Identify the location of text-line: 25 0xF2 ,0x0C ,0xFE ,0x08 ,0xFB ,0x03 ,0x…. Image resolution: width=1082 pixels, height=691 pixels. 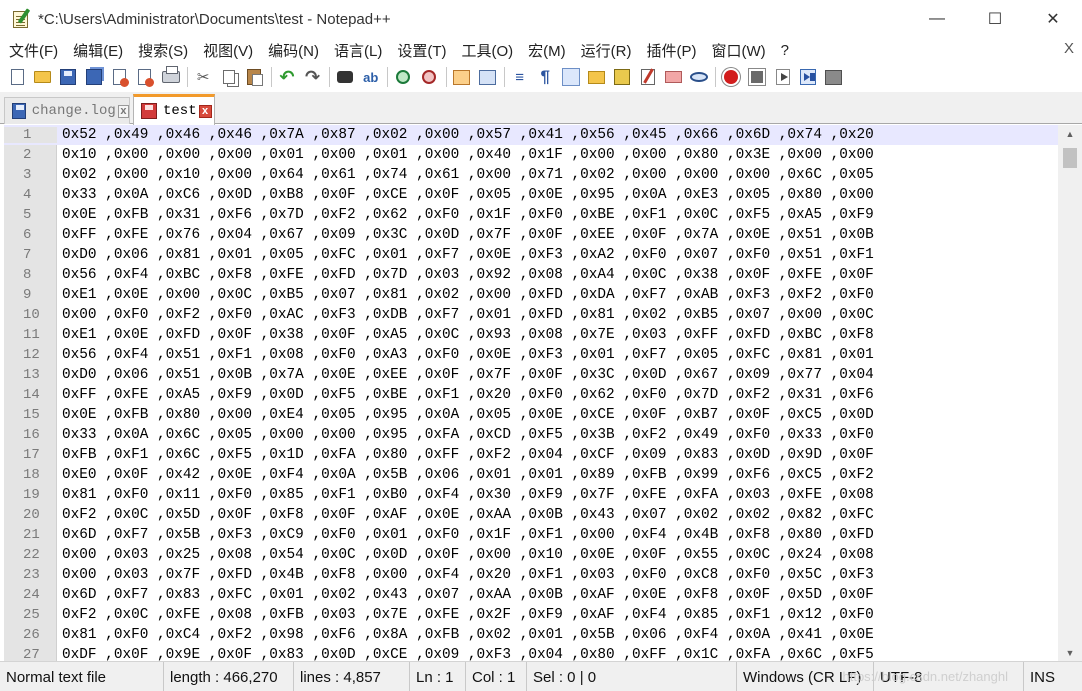
(531, 615).